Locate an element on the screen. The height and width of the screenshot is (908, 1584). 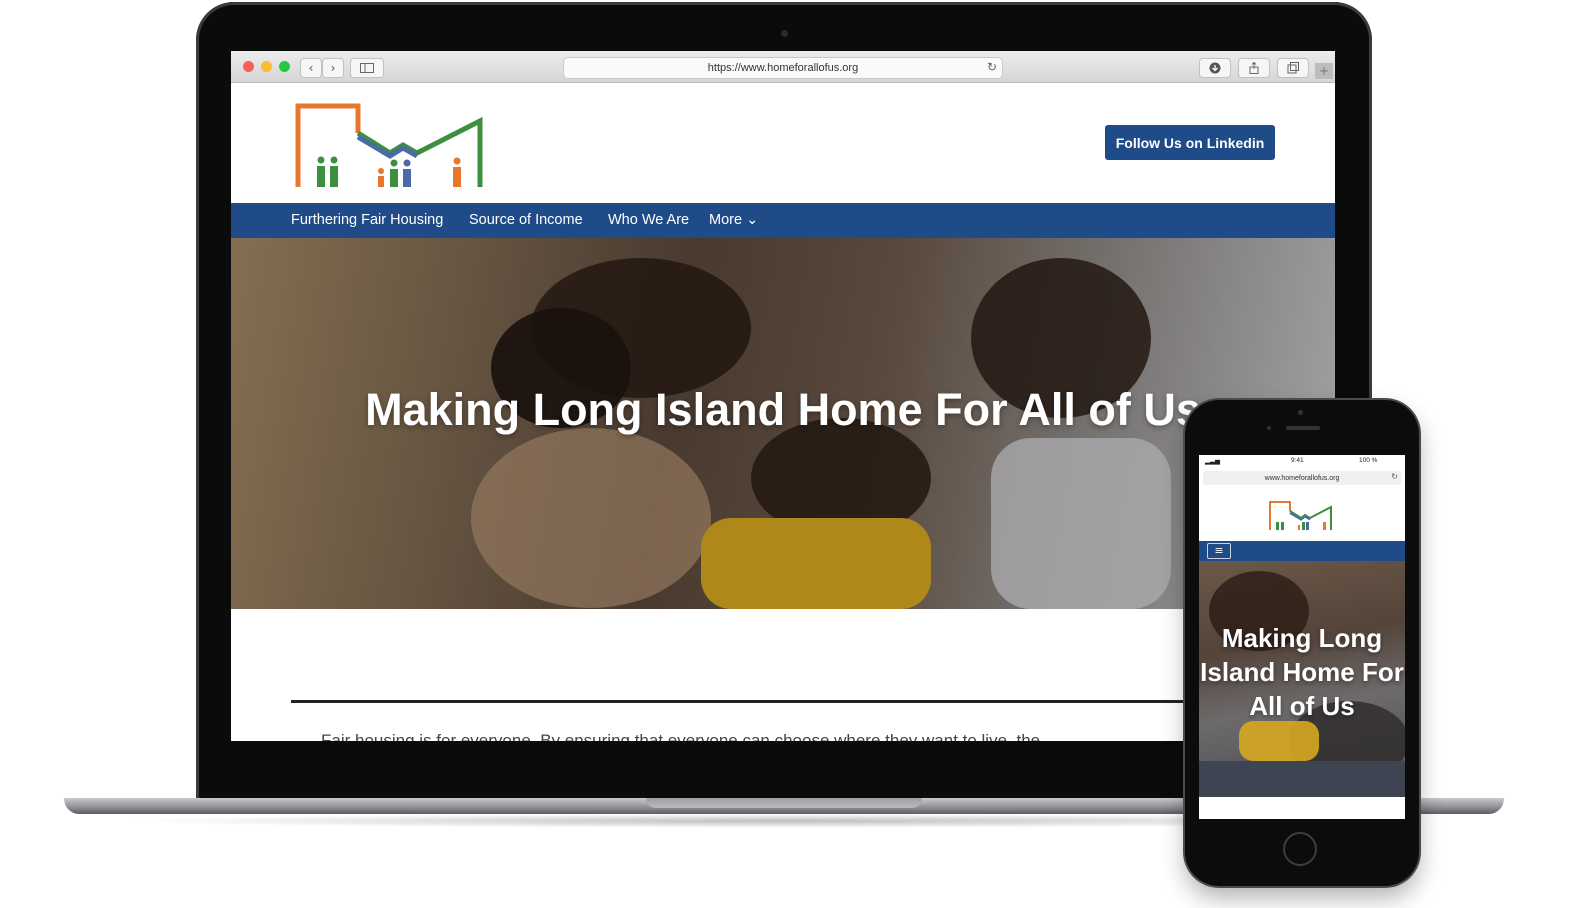
chevron-right-icon: › is located at coordinates (333, 68).